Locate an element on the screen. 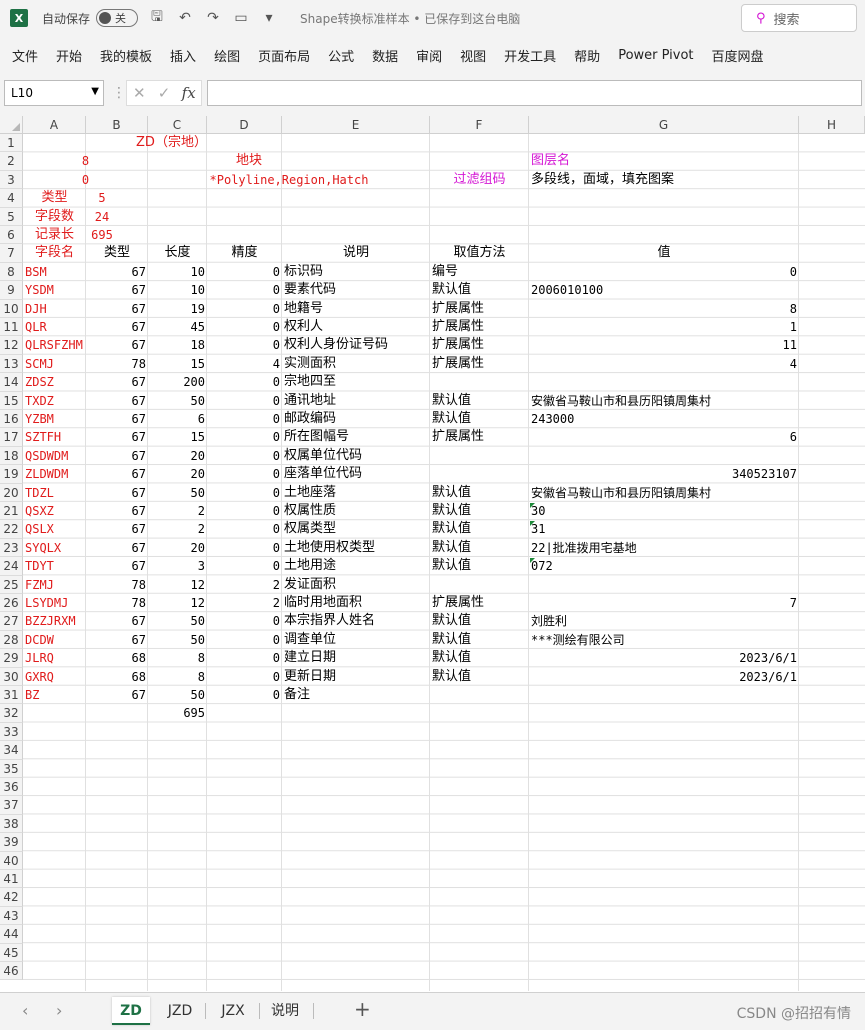  sheet-tab-jzx: JZX is located at coordinates (233, 1011).